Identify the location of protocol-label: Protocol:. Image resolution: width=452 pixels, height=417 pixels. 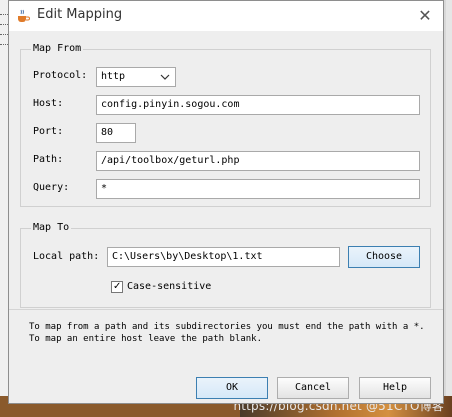
(60, 75).